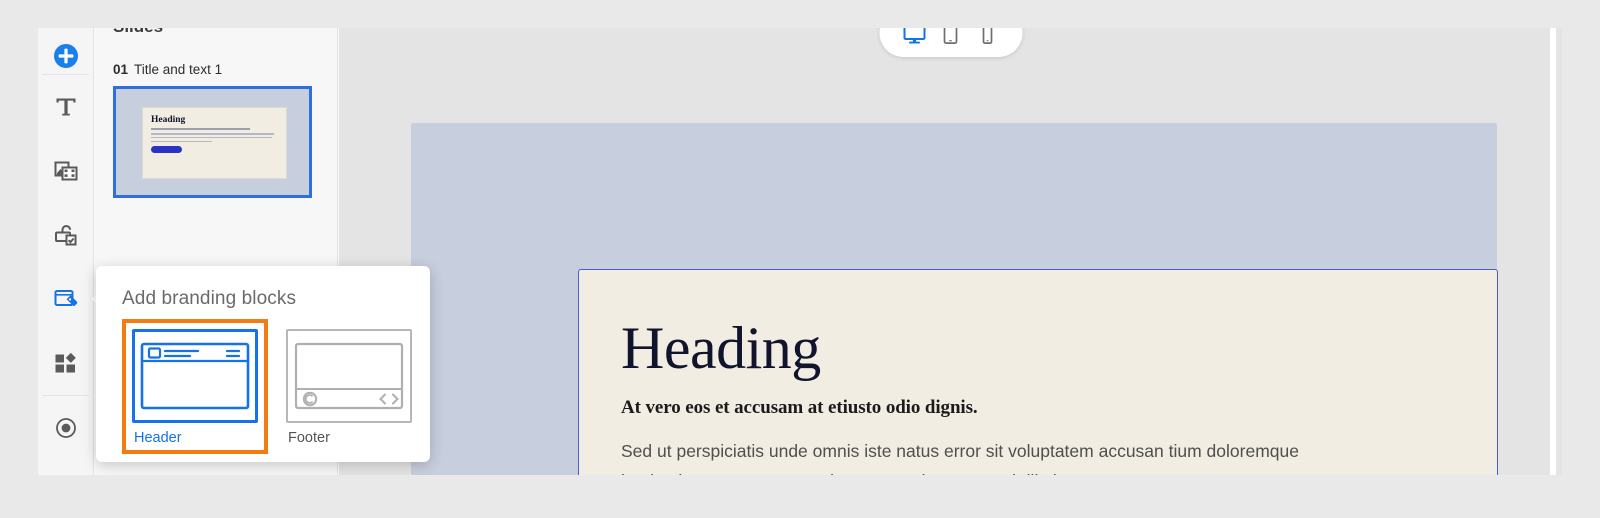 This screenshot has width=1600, height=518. I want to click on desktop-icon, so click(914, 39).